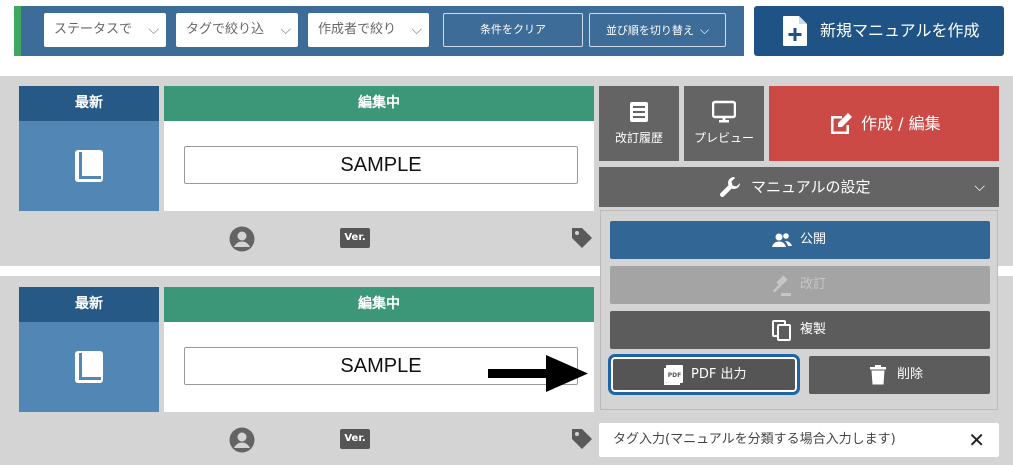 The width and height of the screenshot is (1013, 465). I want to click on edit-icon, so click(841, 123).